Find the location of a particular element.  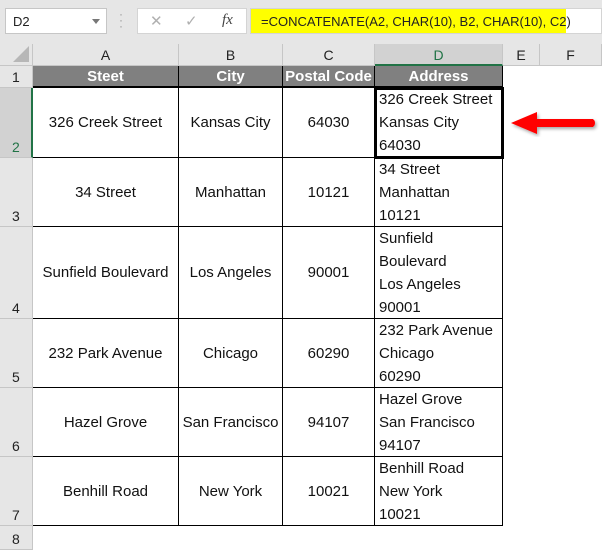

postal-code-cell: 60290 is located at coordinates (329, 353).